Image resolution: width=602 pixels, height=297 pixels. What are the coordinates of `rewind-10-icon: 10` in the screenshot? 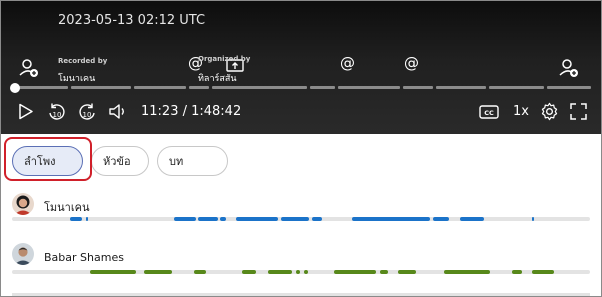 It's located at (57, 112).